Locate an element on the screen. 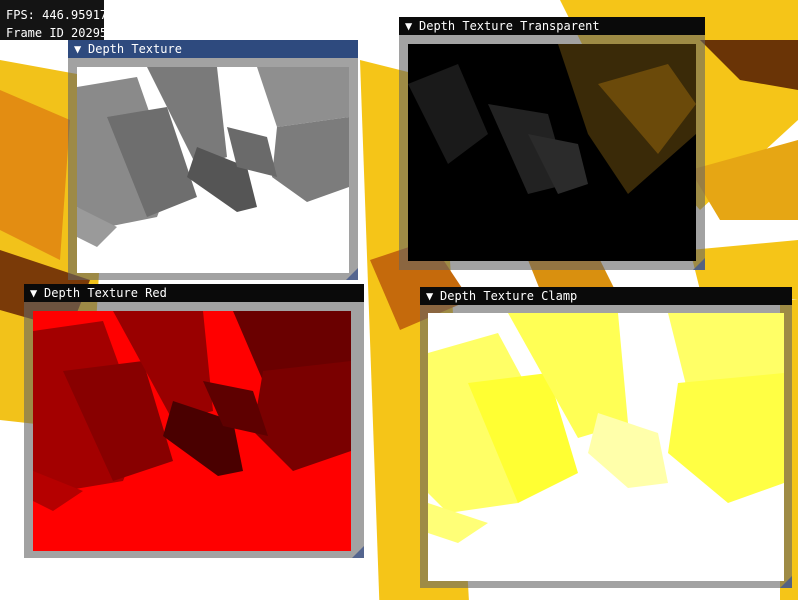 The width and height of the screenshot is (798, 600). window-titlebar: ▼ Depth Texture is located at coordinates (213, 49).